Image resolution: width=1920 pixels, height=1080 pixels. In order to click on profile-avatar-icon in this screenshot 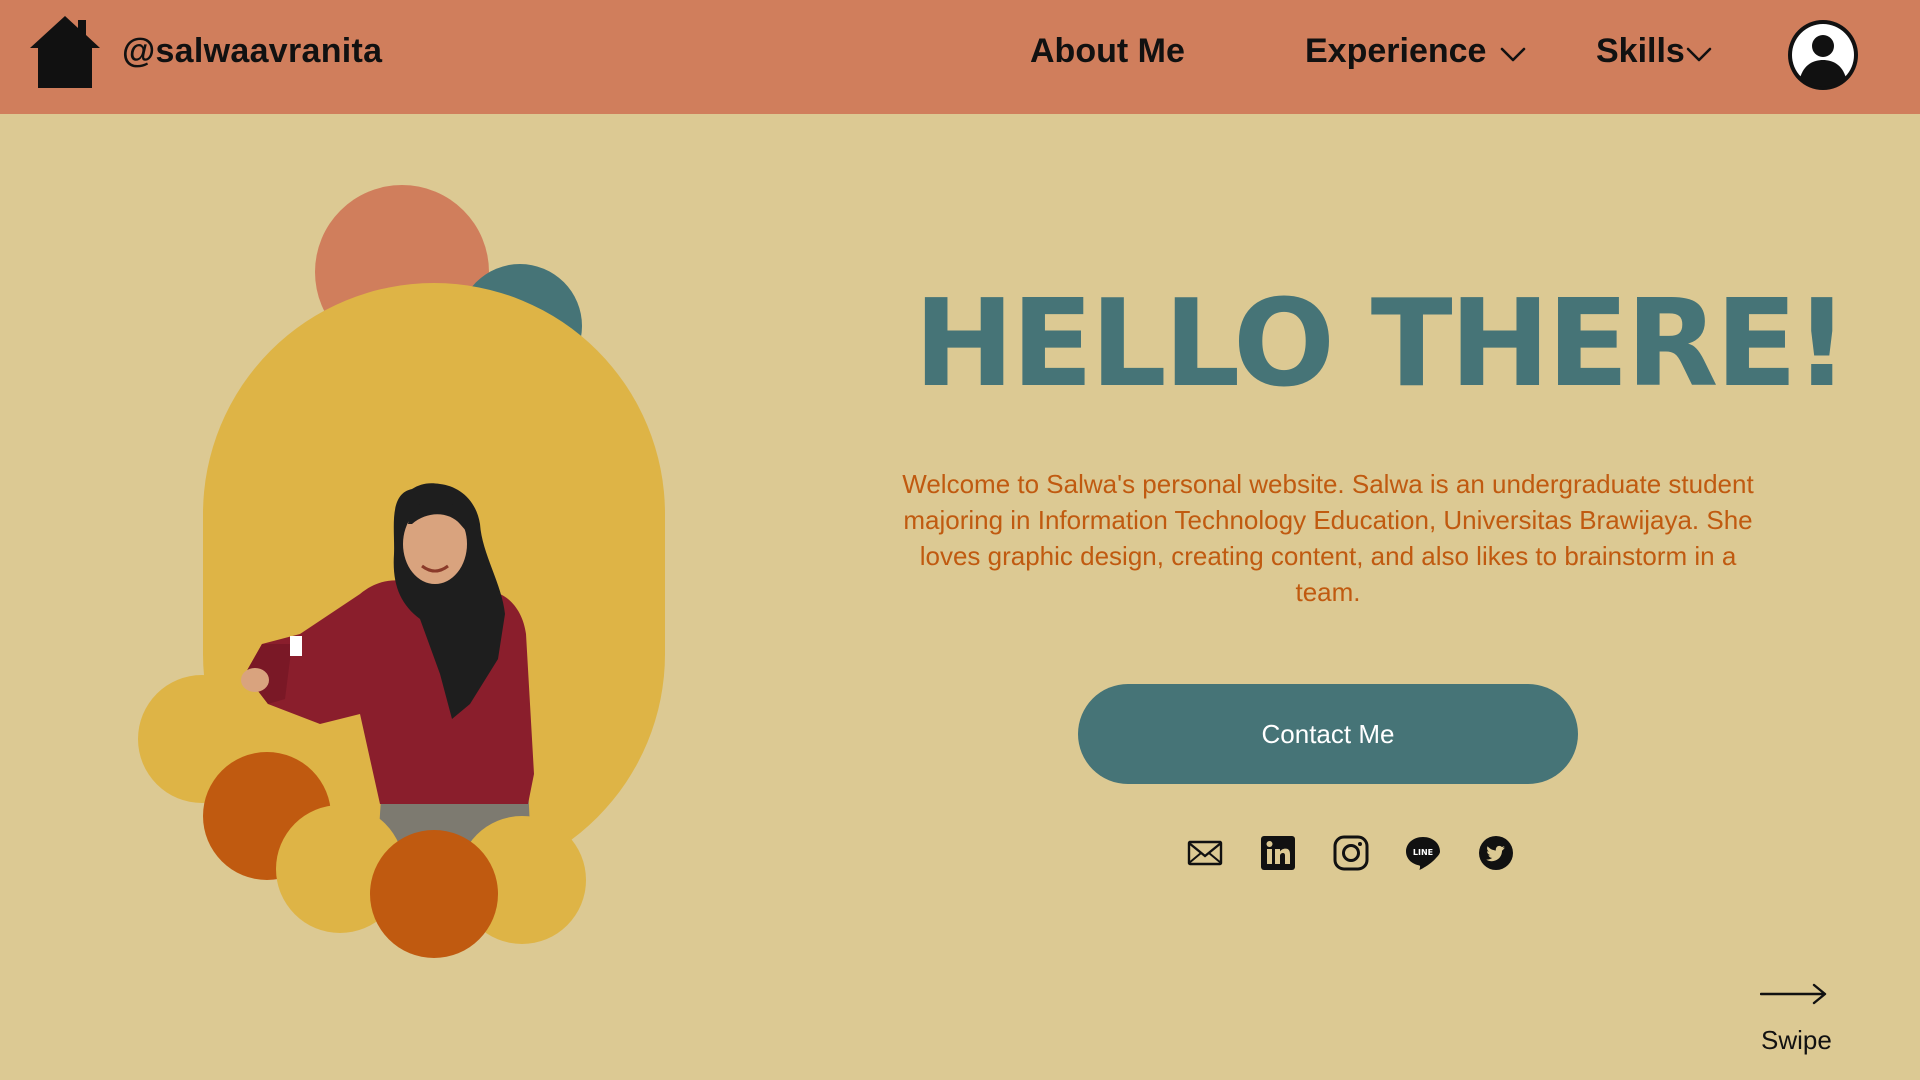, I will do `click(1823, 55)`.